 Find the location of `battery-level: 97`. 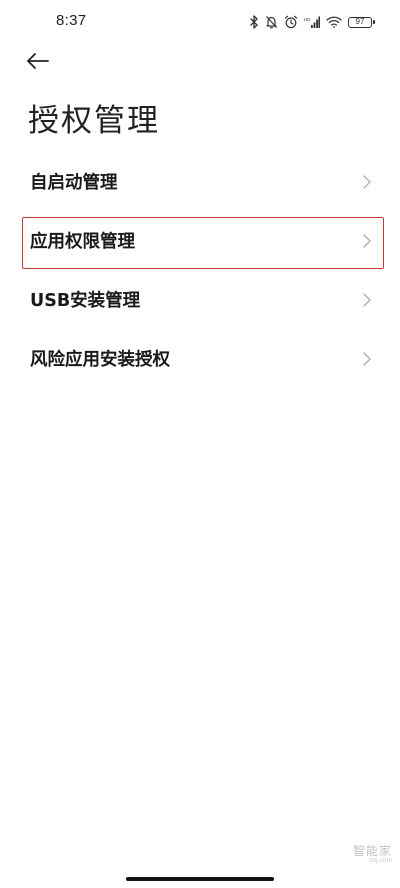

battery-level: 97 is located at coordinates (360, 21).